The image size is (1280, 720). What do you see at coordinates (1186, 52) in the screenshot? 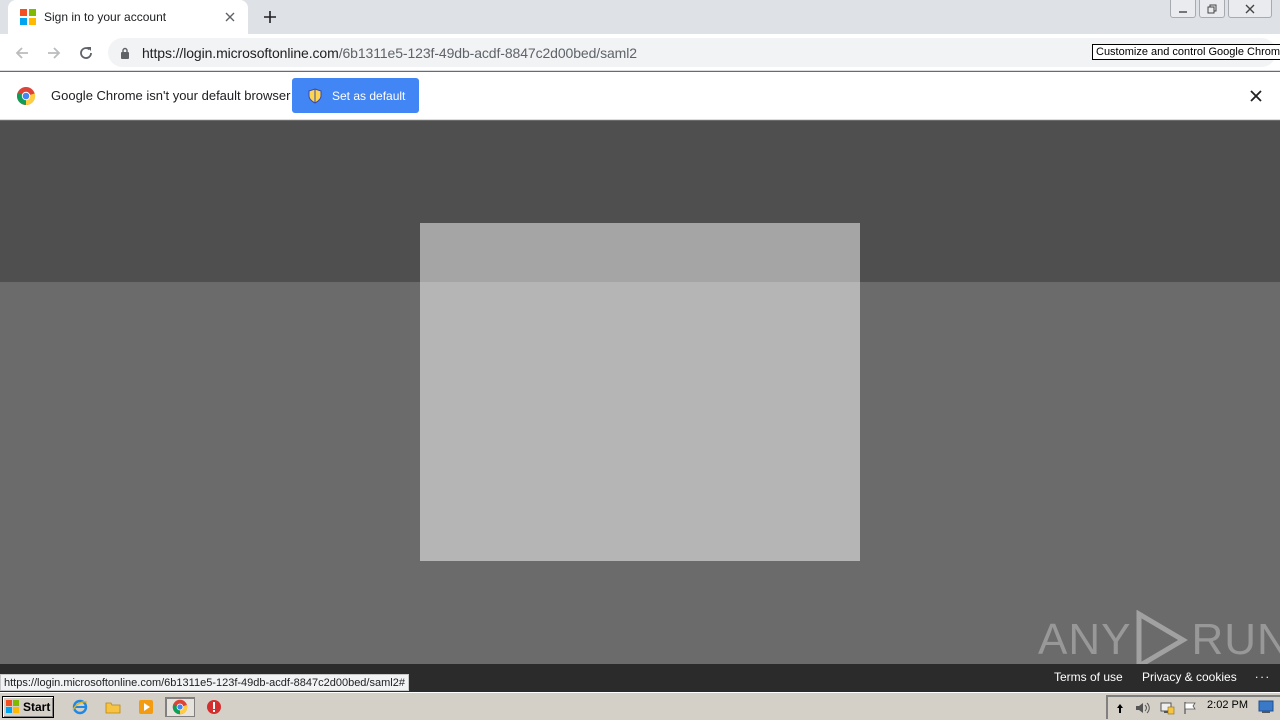
I see `menu-tooltip: Customize and control Google Chrome` at bounding box center [1186, 52].